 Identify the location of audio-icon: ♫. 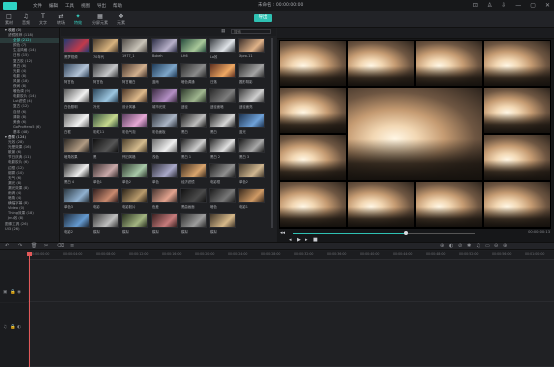
(478, 246).